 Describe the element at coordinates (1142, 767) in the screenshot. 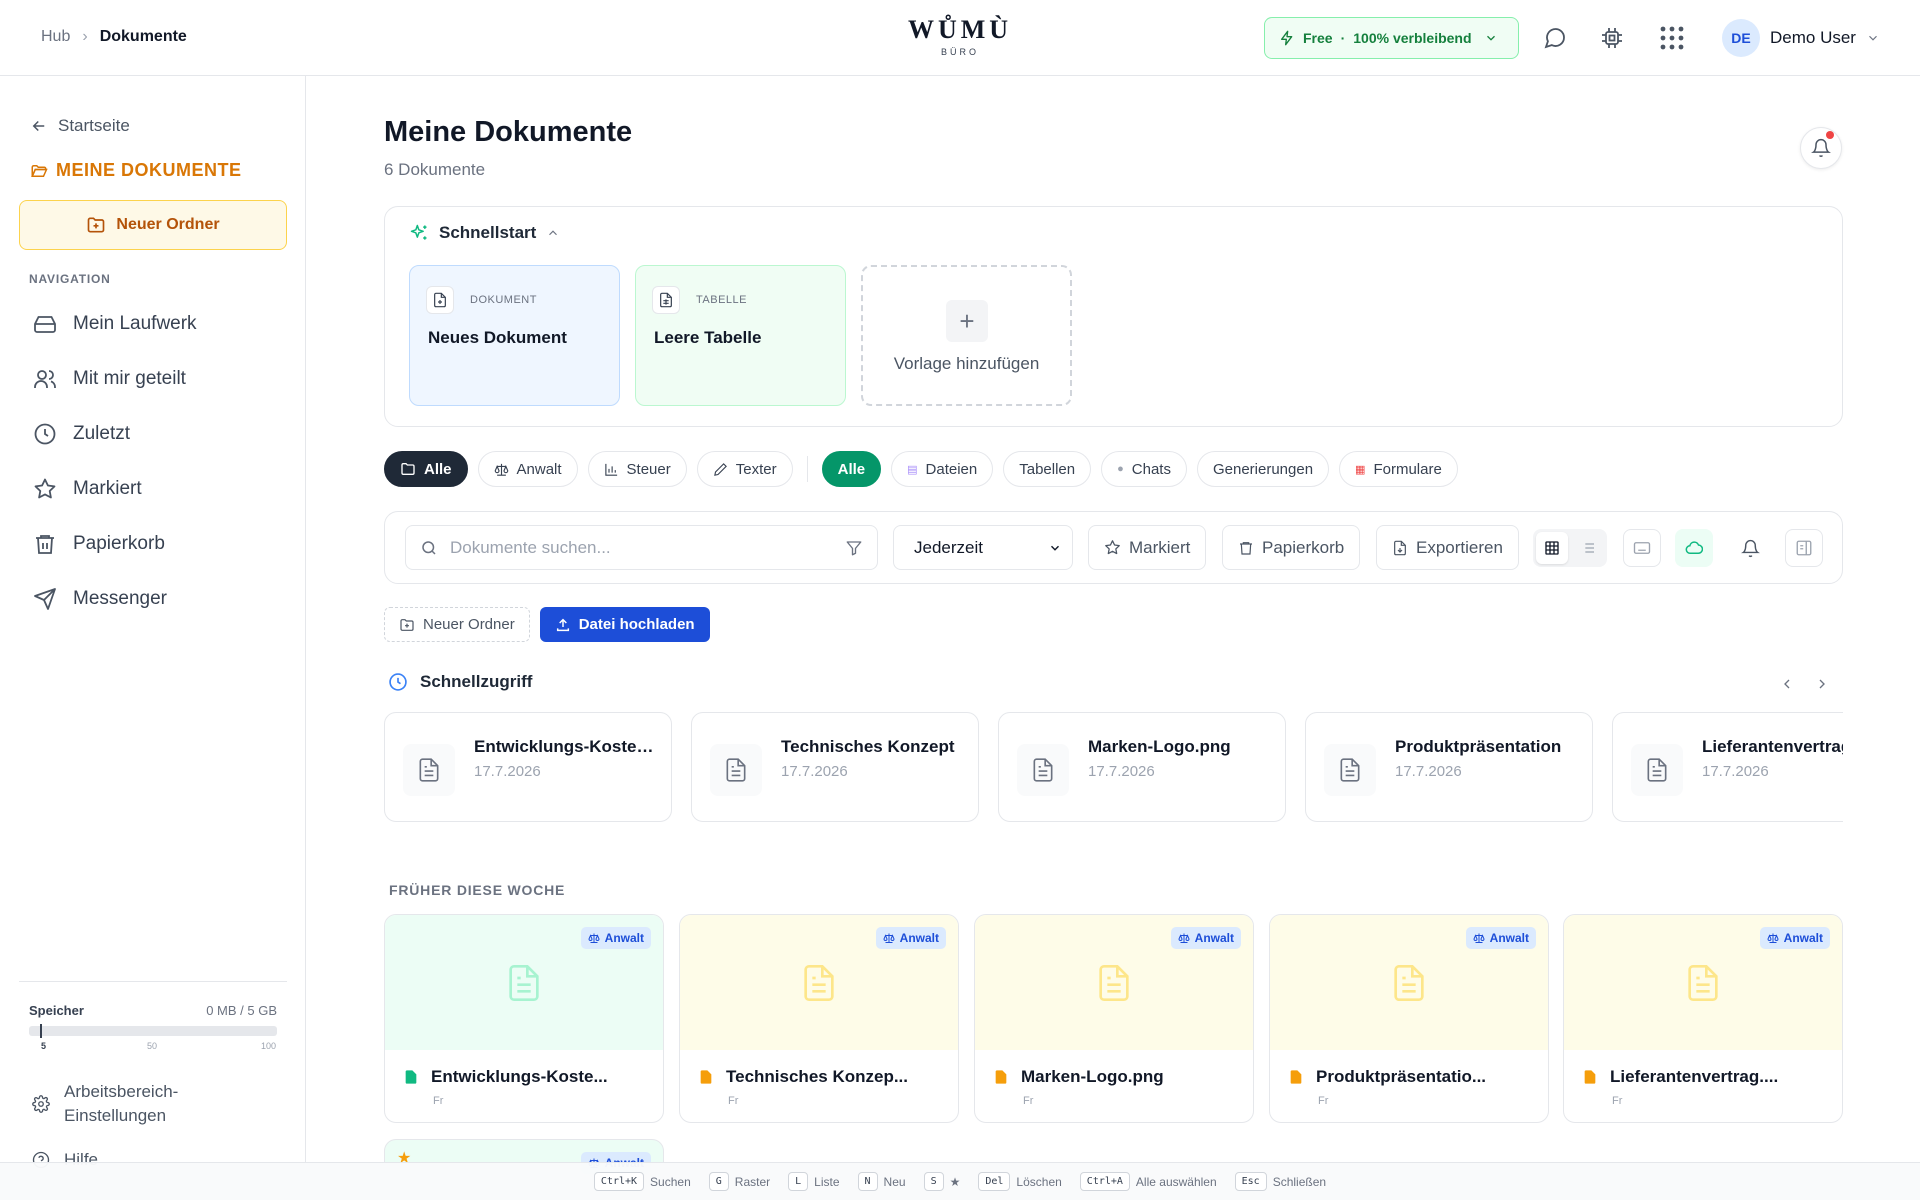

I see `quick-access-card: Marken-Logo.png 17.7.2026` at that location.